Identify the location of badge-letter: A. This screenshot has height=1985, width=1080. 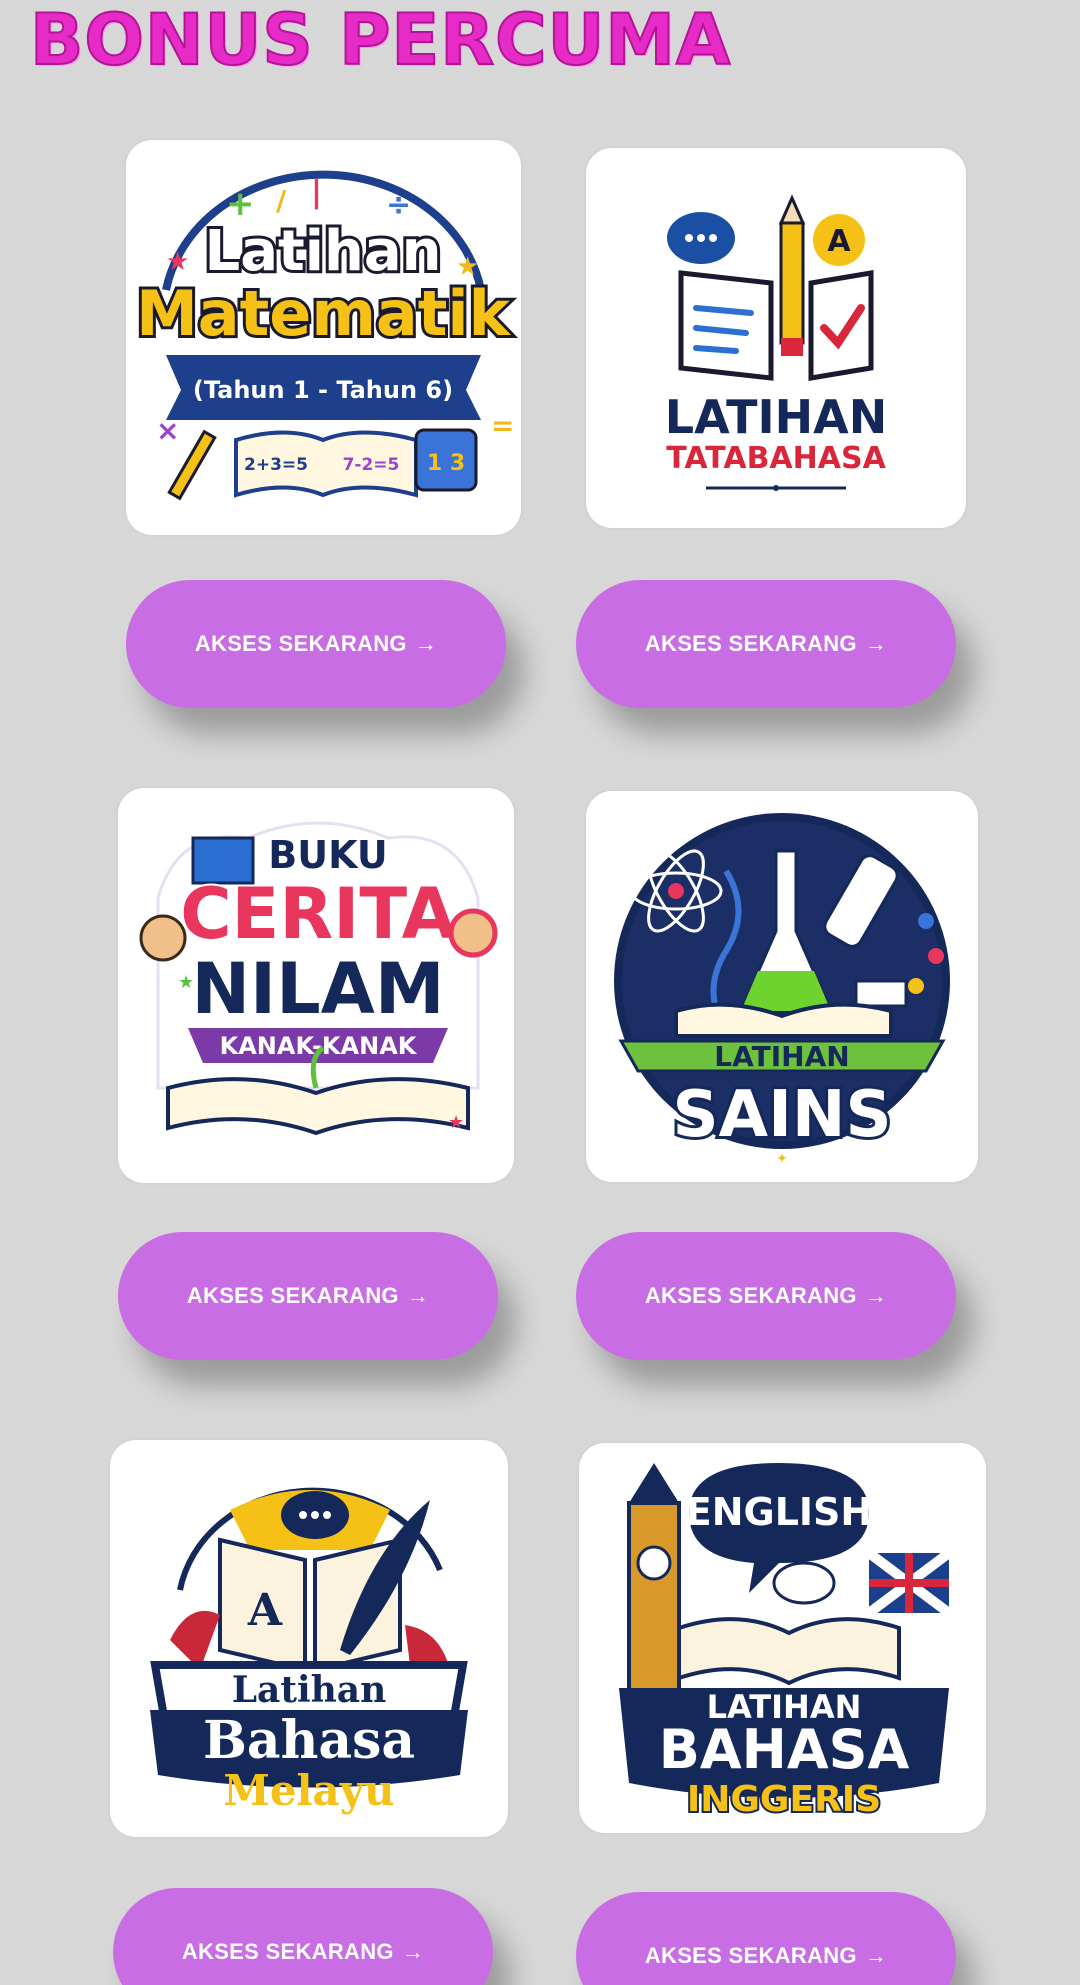
(839, 241).